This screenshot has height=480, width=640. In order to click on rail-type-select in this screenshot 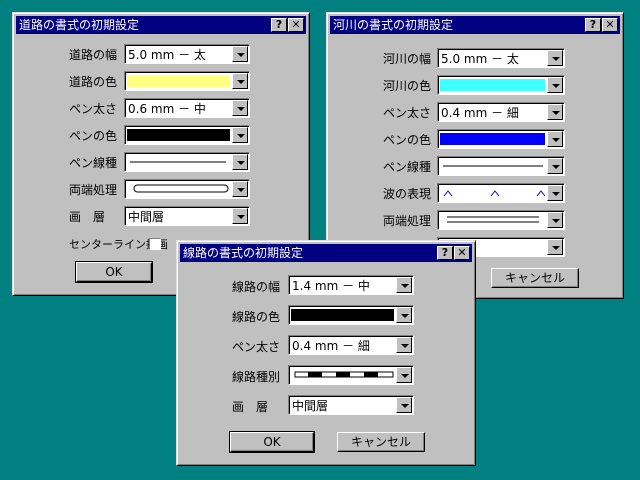, I will do `click(351, 375)`.